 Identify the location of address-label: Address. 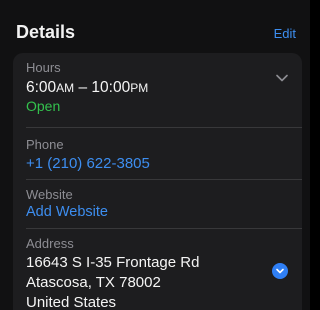
(50, 243).